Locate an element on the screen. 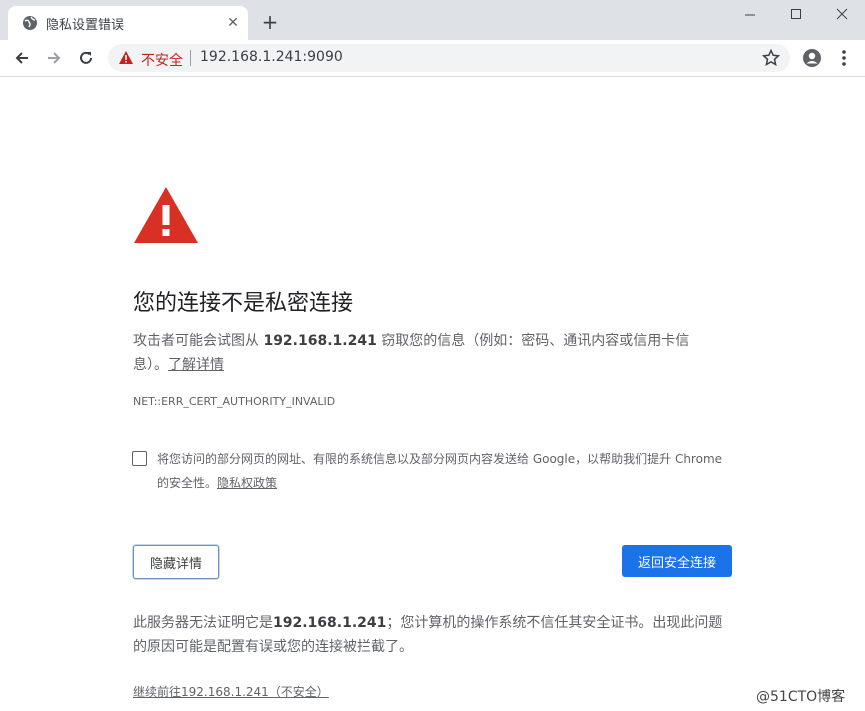  arrow-left-icon is located at coordinates (21, 58).